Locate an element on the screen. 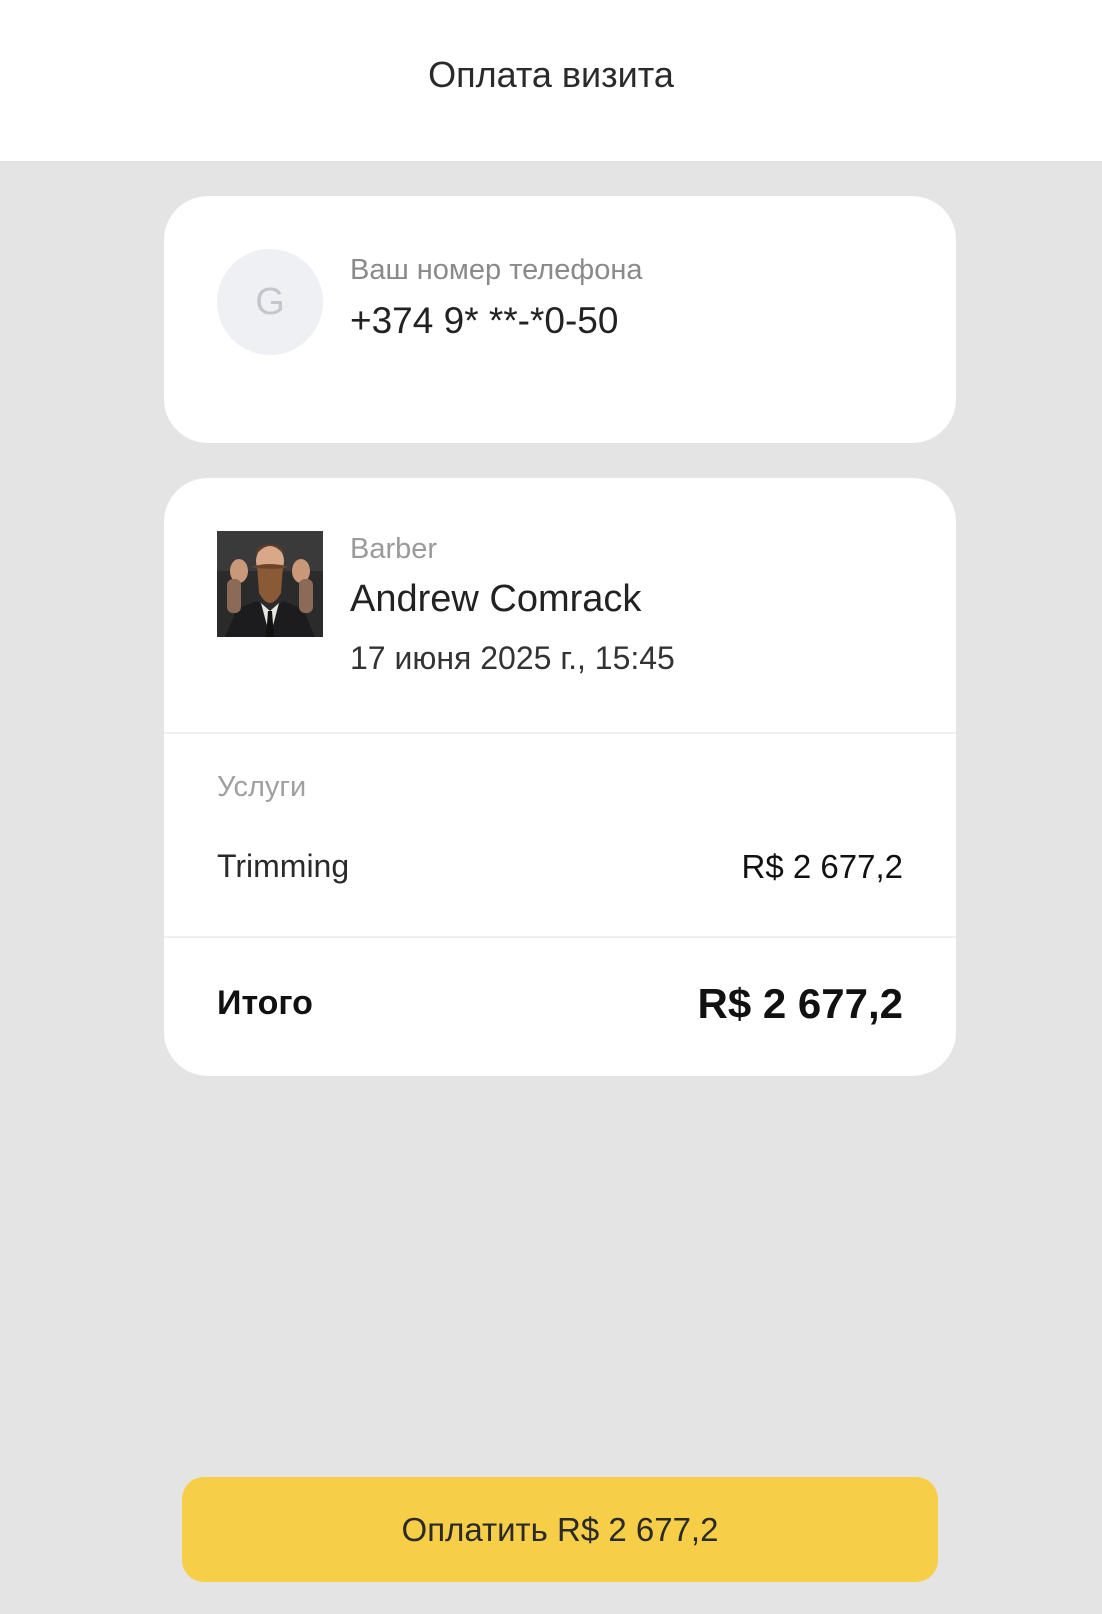  phone-card: G Ваш номер телефона +374 9* **-*0-50 is located at coordinates (560, 319).